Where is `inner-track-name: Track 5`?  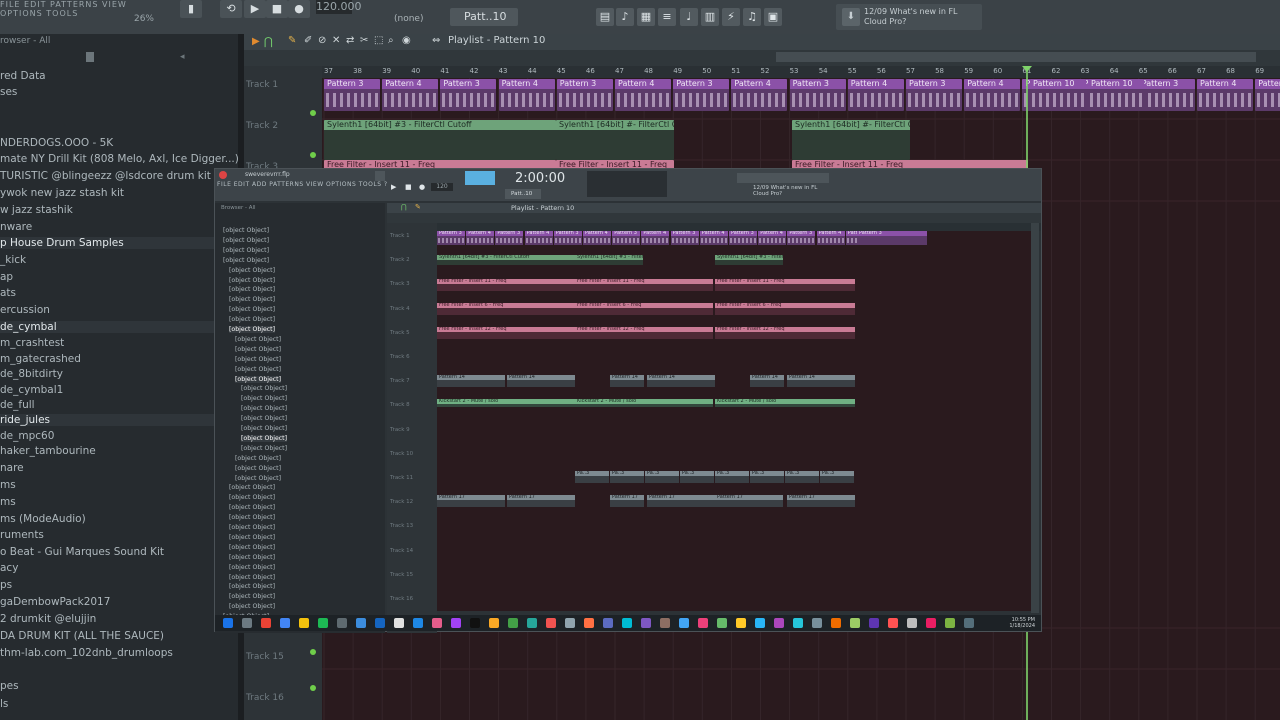
inner-track-name: Track 5 is located at coordinates (400, 333).